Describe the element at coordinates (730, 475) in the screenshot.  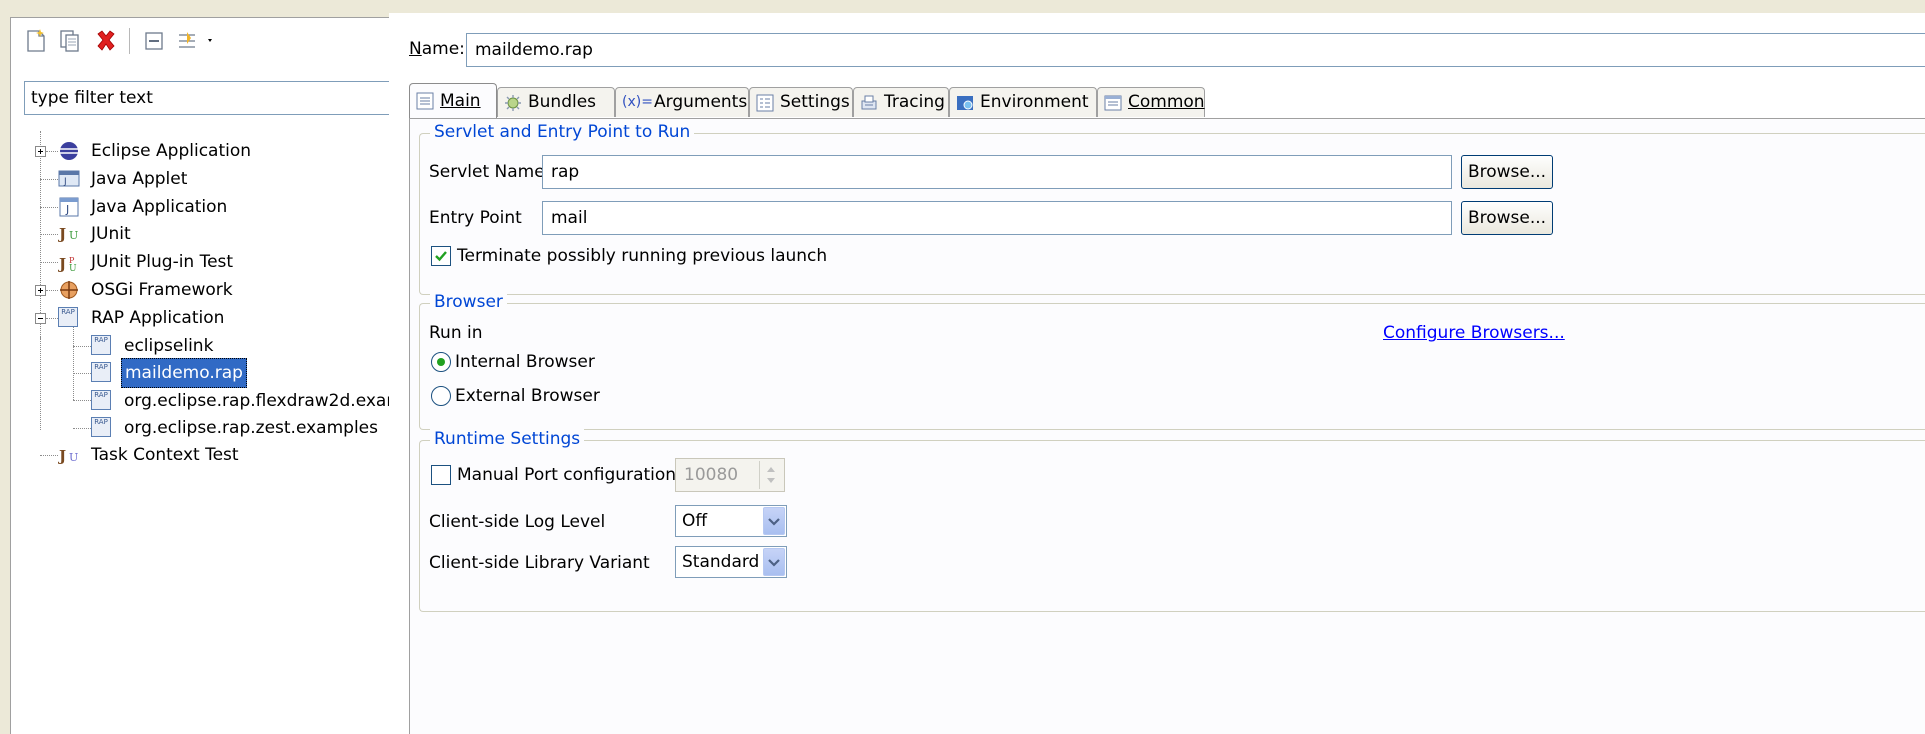
I see `port-spinner: 10080` at that location.